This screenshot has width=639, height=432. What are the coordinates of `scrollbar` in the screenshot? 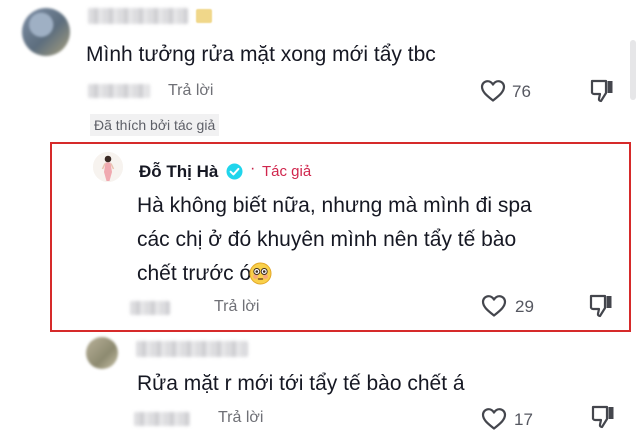 It's located at (633, 70).